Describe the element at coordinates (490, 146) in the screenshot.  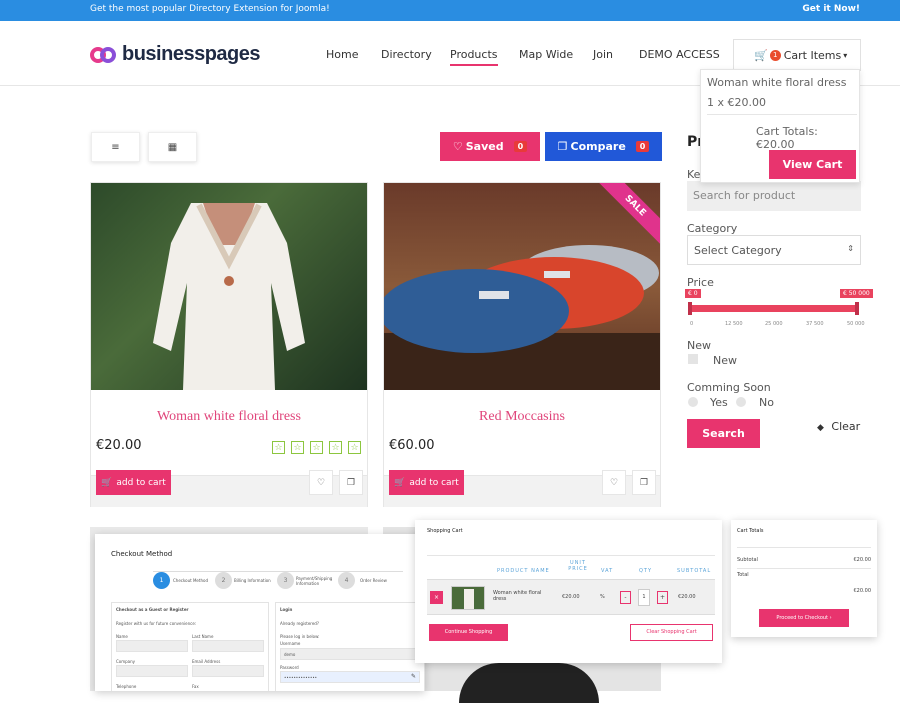
I see `saved-button: ♡ Saved 0` at that location.